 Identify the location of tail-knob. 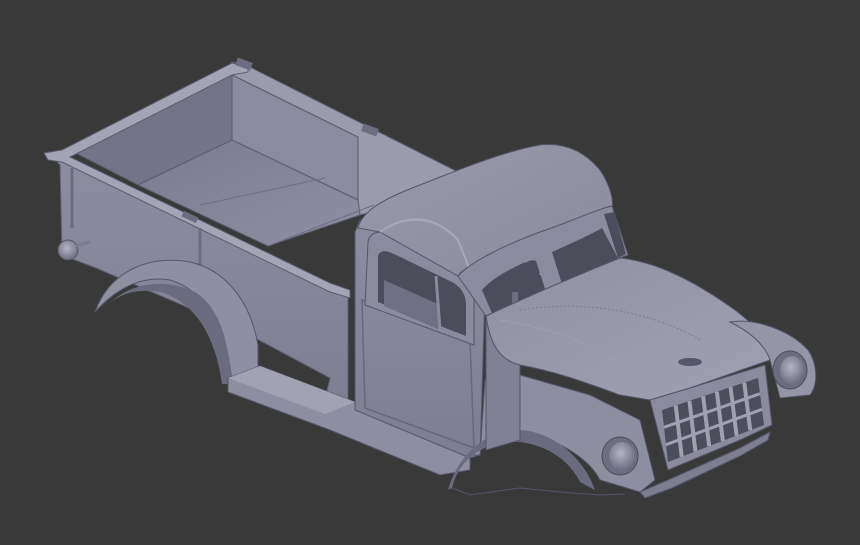
(68, 250).